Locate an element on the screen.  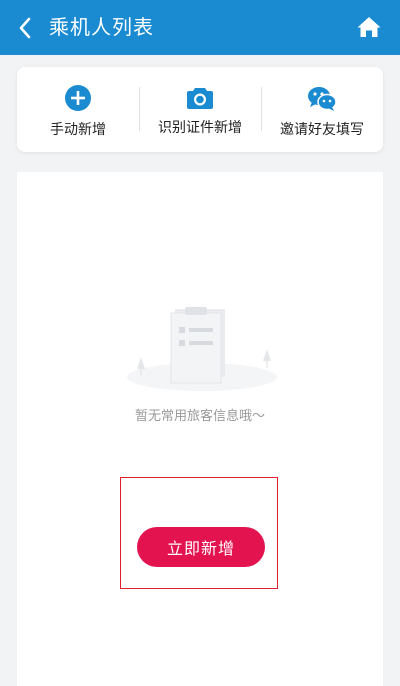
highlight-box is located at coordinates (199, 533).